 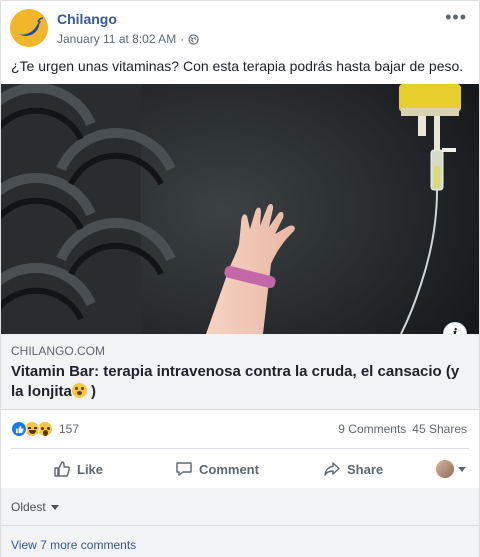 I want to click on post-meta: January 11 at 8:02 AM ·, so click(x=128, y=39).